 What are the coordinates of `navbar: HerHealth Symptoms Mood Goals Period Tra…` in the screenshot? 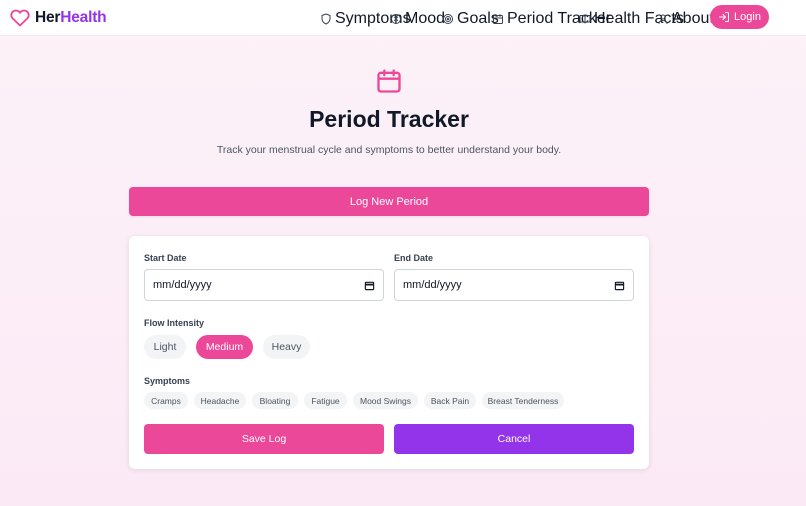 It's located at (403, 18).